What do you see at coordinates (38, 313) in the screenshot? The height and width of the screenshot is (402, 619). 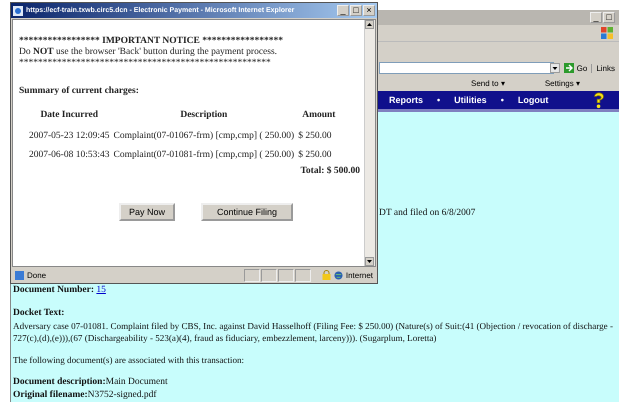 I see `section-label: Docket Text:` at bounding box center [38, 313].